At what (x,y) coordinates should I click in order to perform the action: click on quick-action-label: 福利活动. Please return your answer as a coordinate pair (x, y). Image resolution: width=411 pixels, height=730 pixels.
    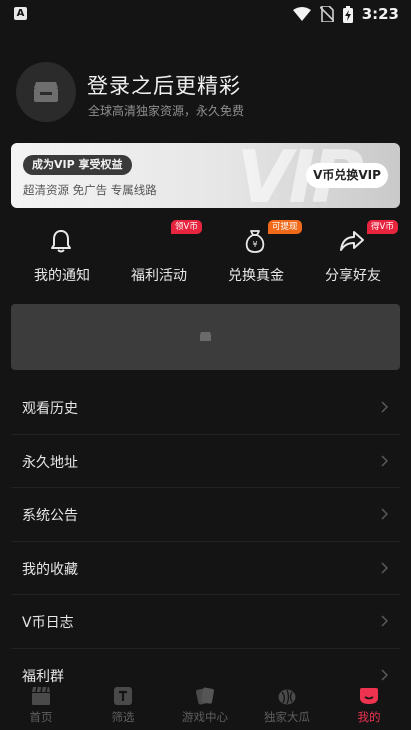
    Looking at the image, I should click on (159, 276).